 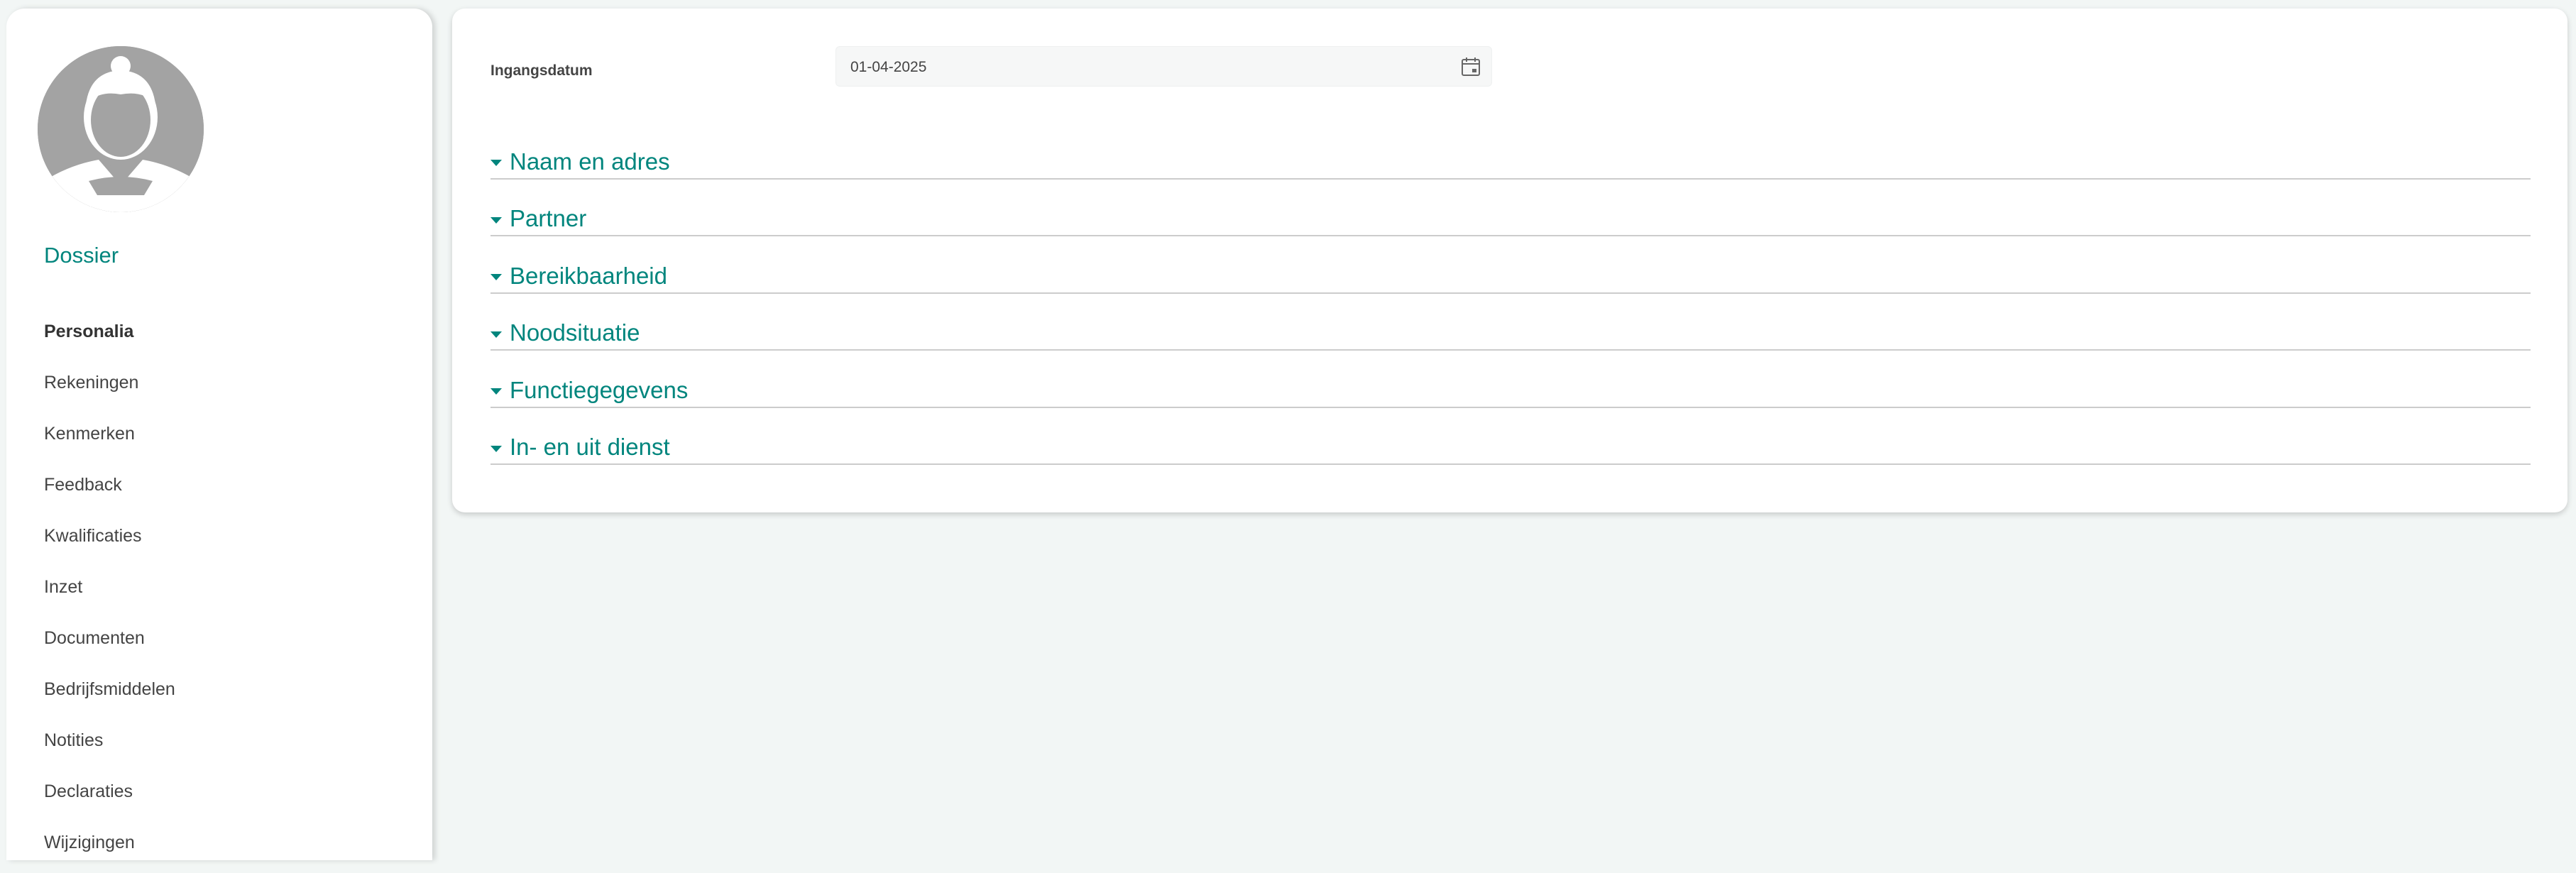 I want to click on start-date-label: Ingangsdatum, so click(x=541, y=70).